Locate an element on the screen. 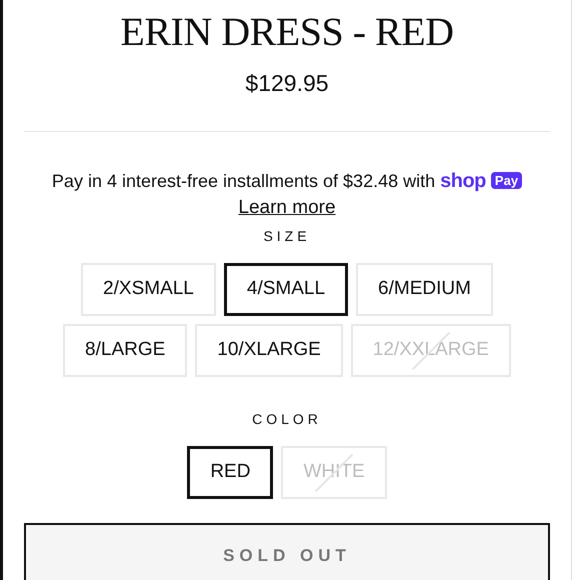 This screenshot has height=580, width=580. installment-text: Pay in 4 interest-free installments of $32.48 with is located at coordinates (244, 180).